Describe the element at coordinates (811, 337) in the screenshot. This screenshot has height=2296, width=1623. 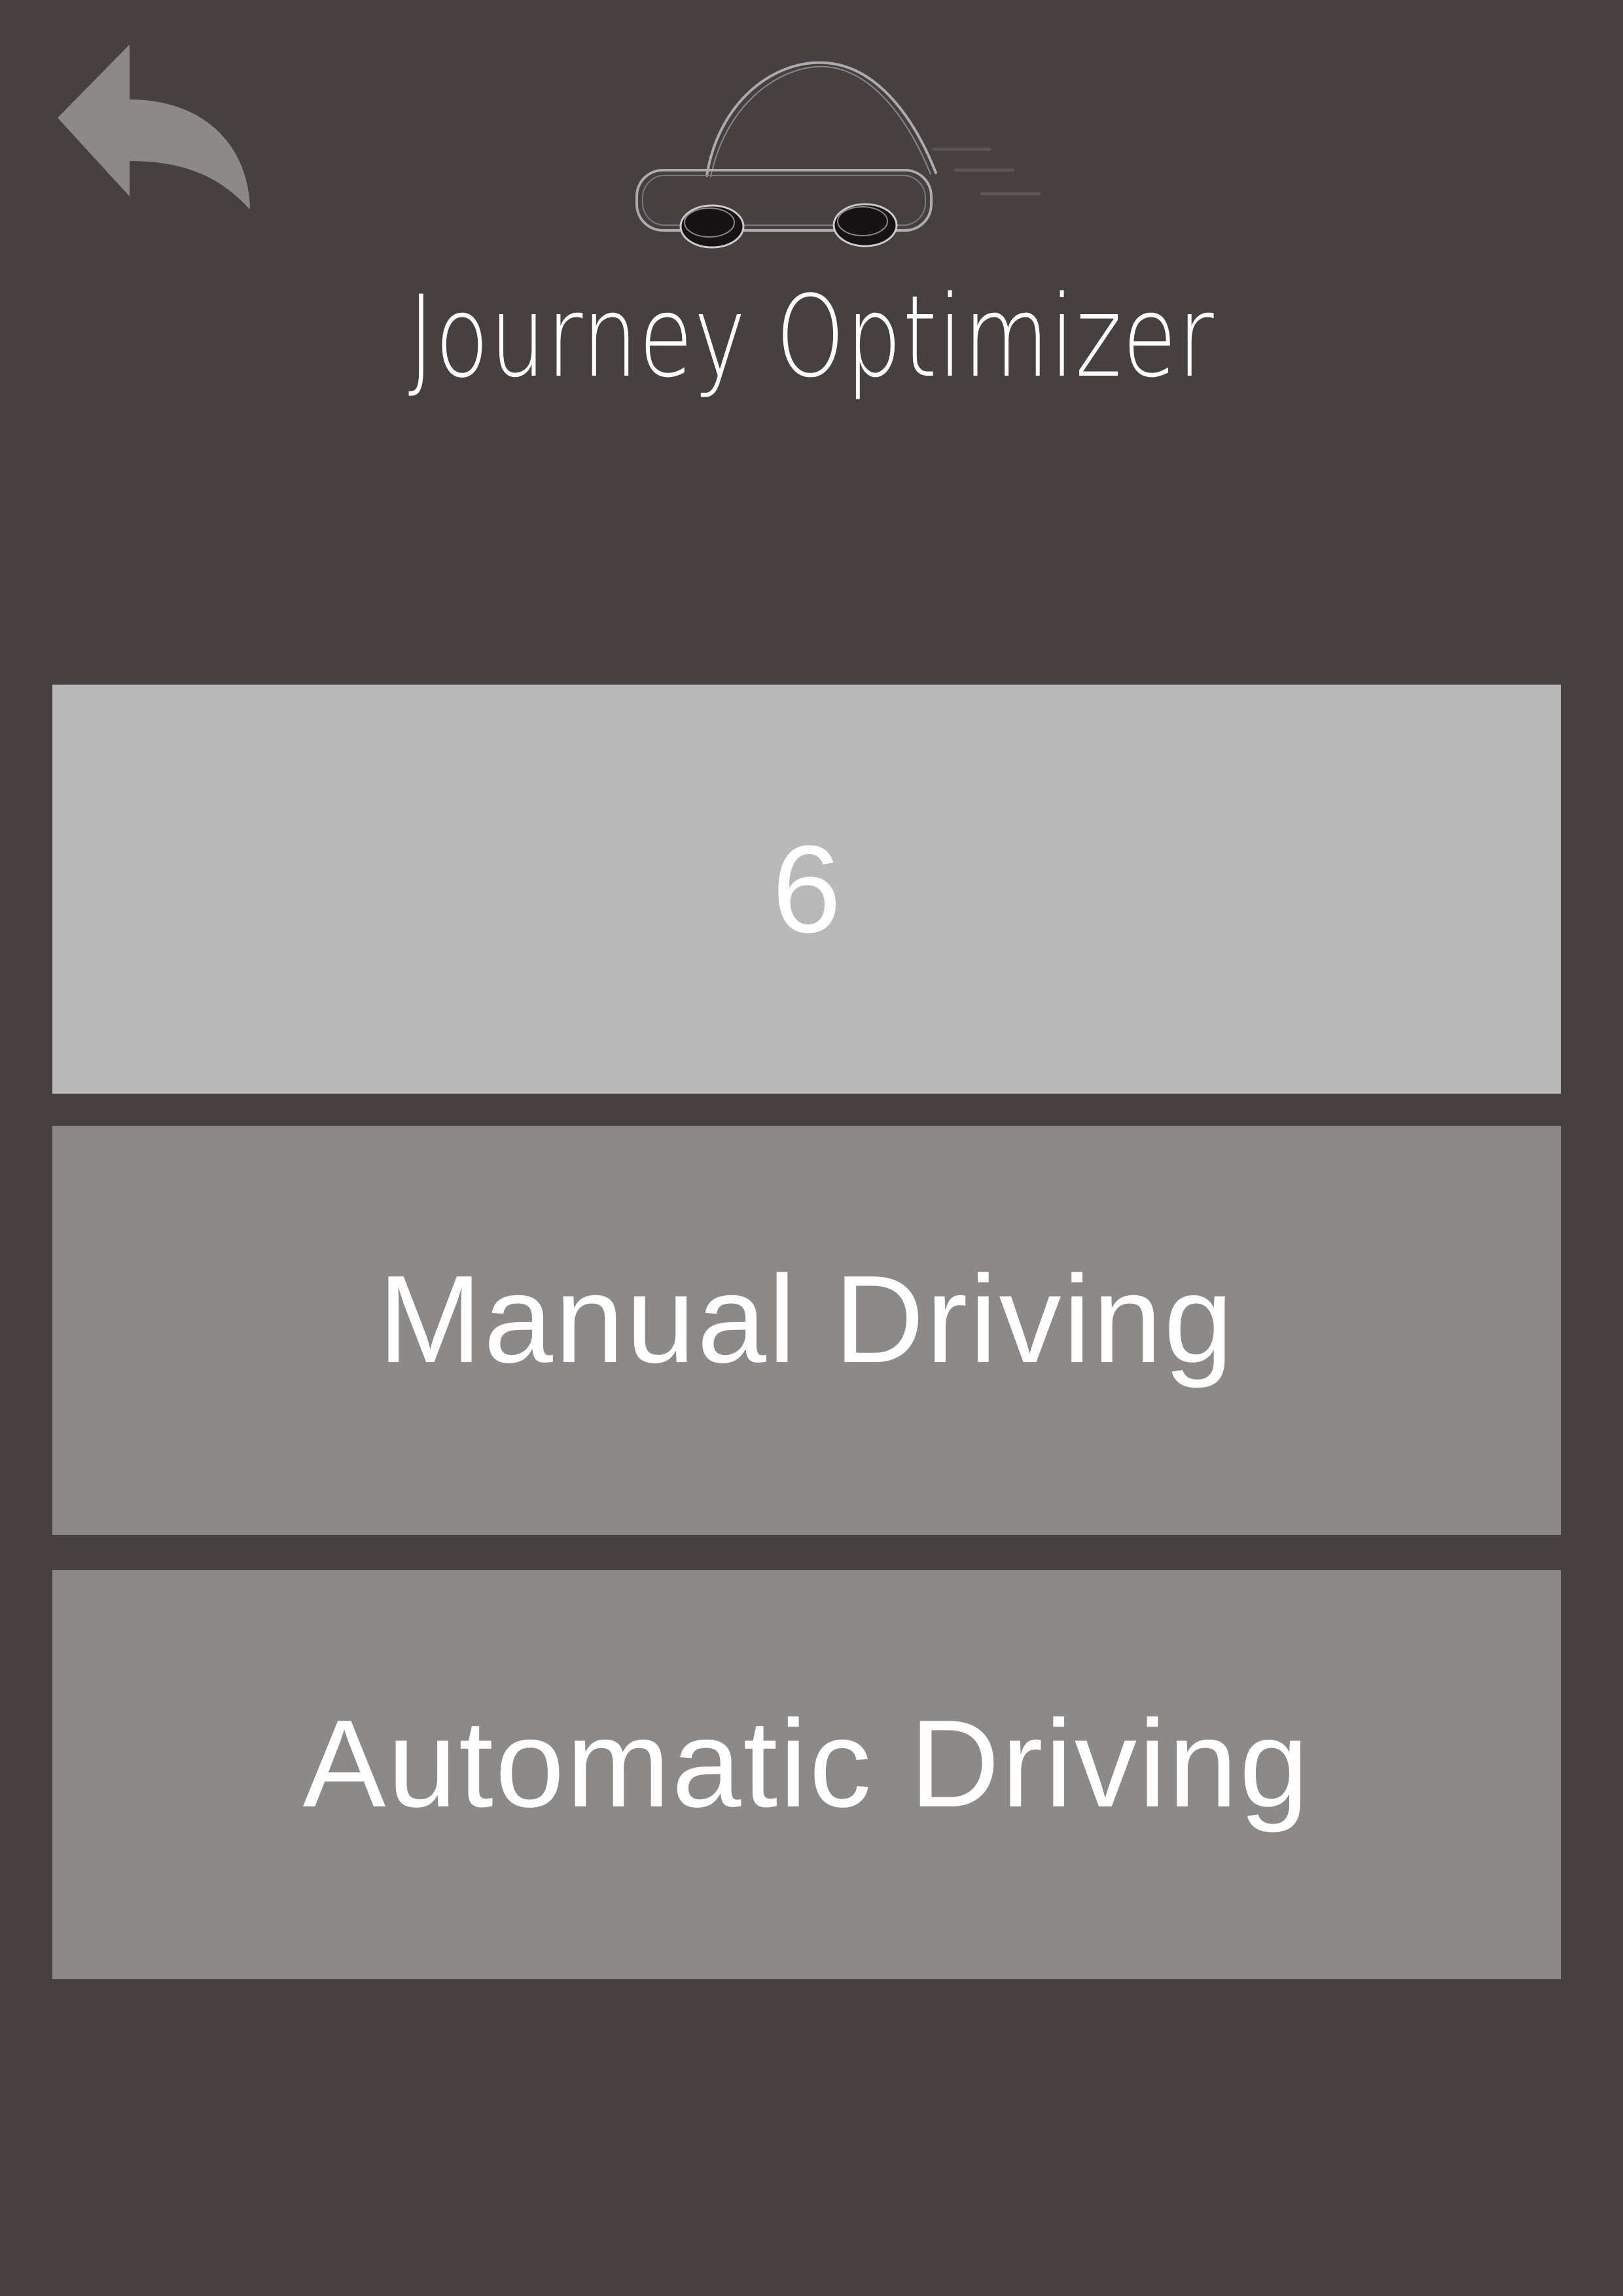
I see `app-title: Journey Optimizer` at that location.